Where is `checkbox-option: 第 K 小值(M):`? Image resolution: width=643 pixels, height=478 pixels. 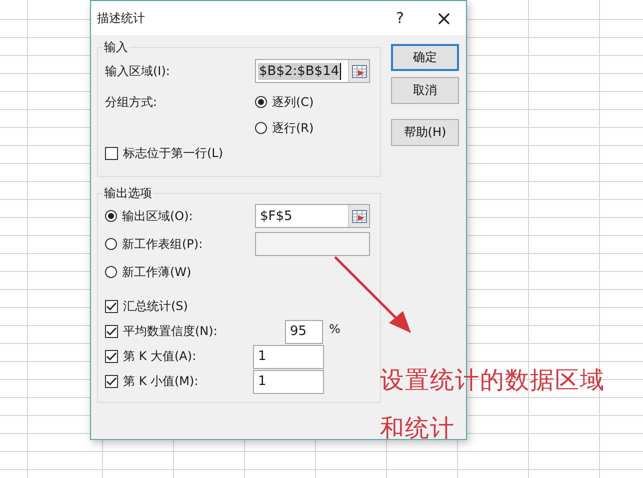
checkbox-option: 第 K 小值(M): is located at coordinates (179, 381).